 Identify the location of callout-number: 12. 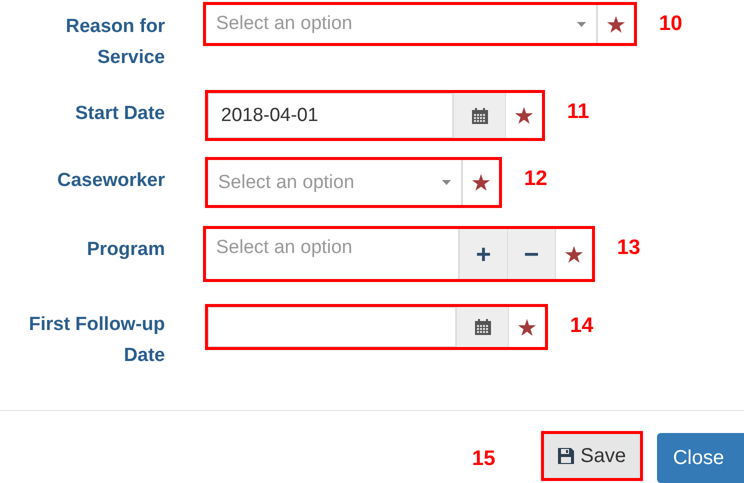
(536, 179).